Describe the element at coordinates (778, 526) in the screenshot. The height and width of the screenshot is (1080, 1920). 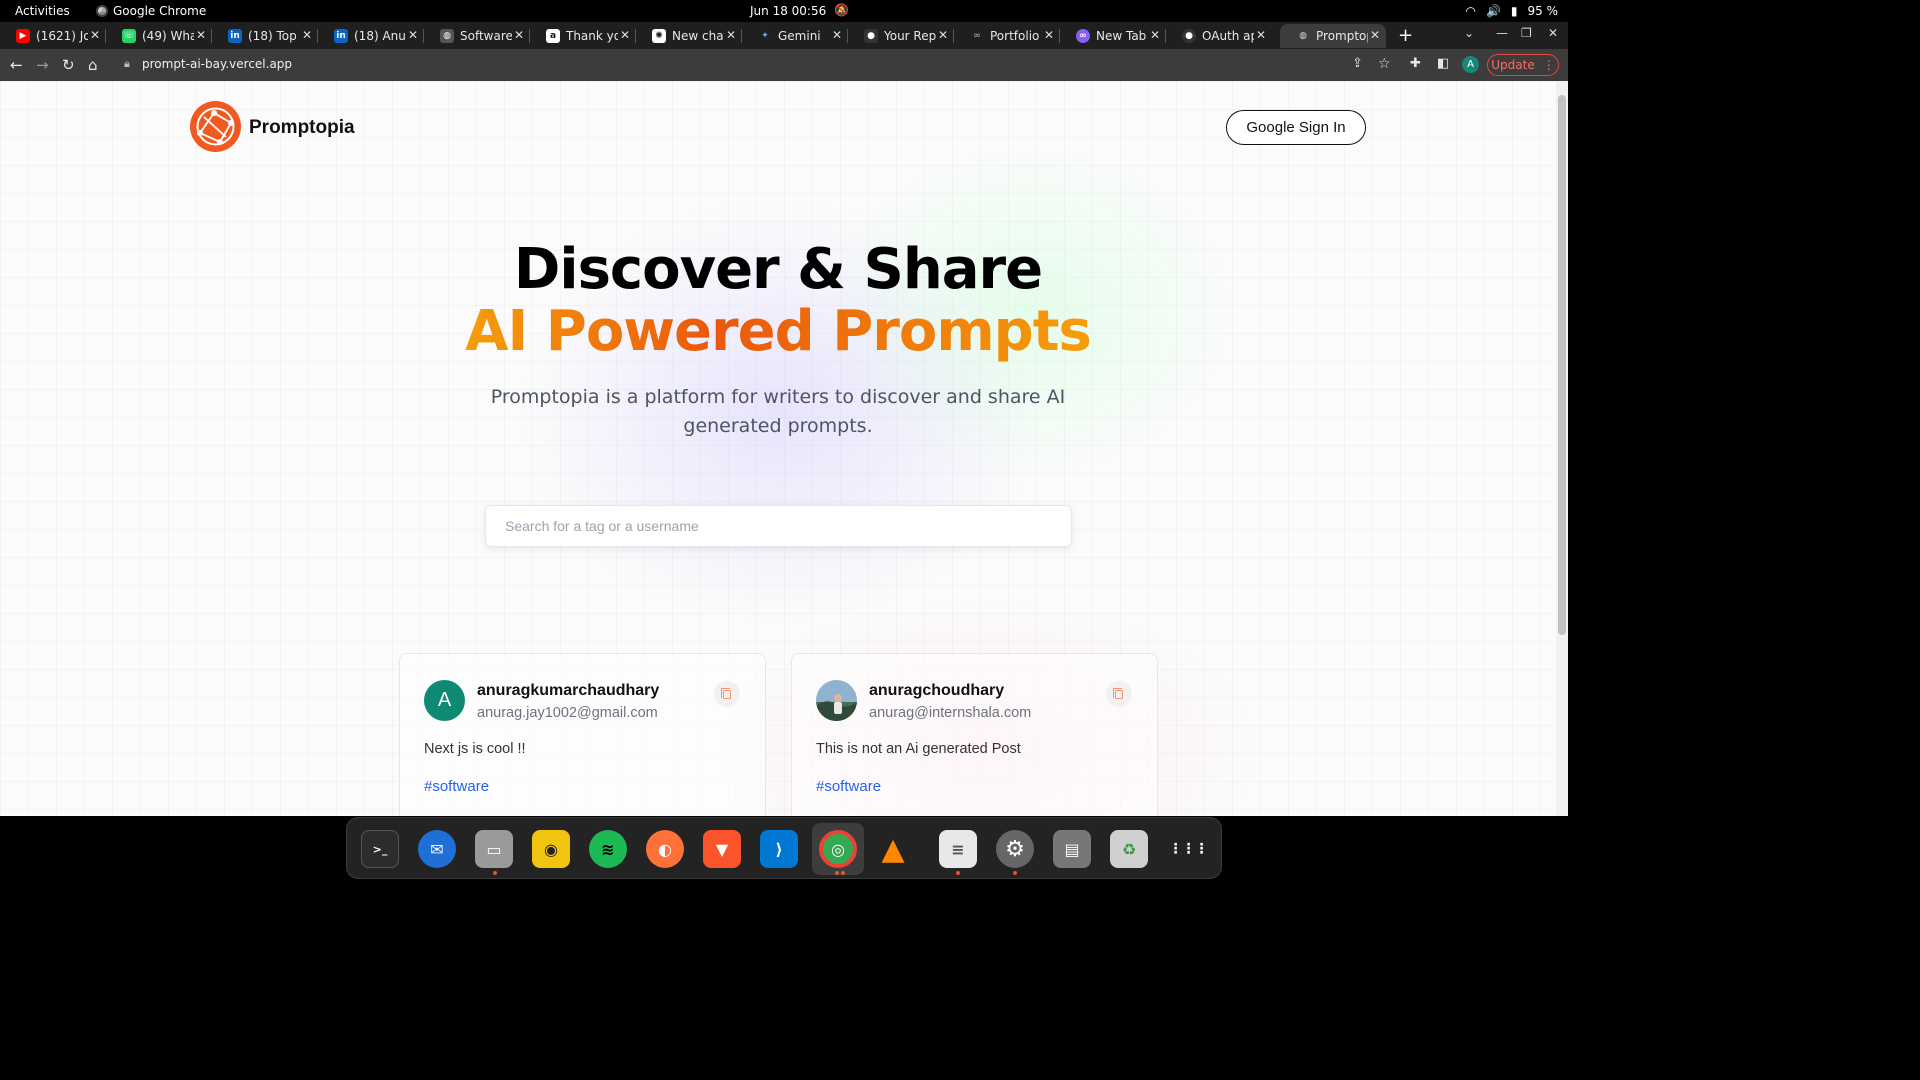
I see `search-input` at that location.